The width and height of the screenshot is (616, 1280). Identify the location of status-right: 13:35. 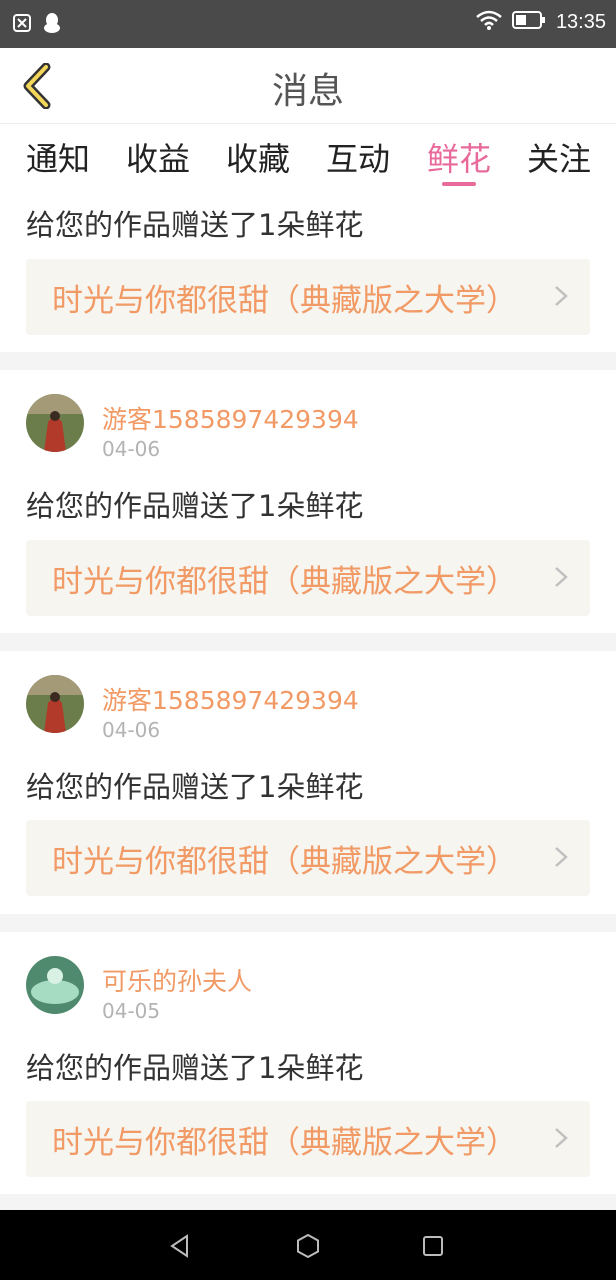
(541, 22).